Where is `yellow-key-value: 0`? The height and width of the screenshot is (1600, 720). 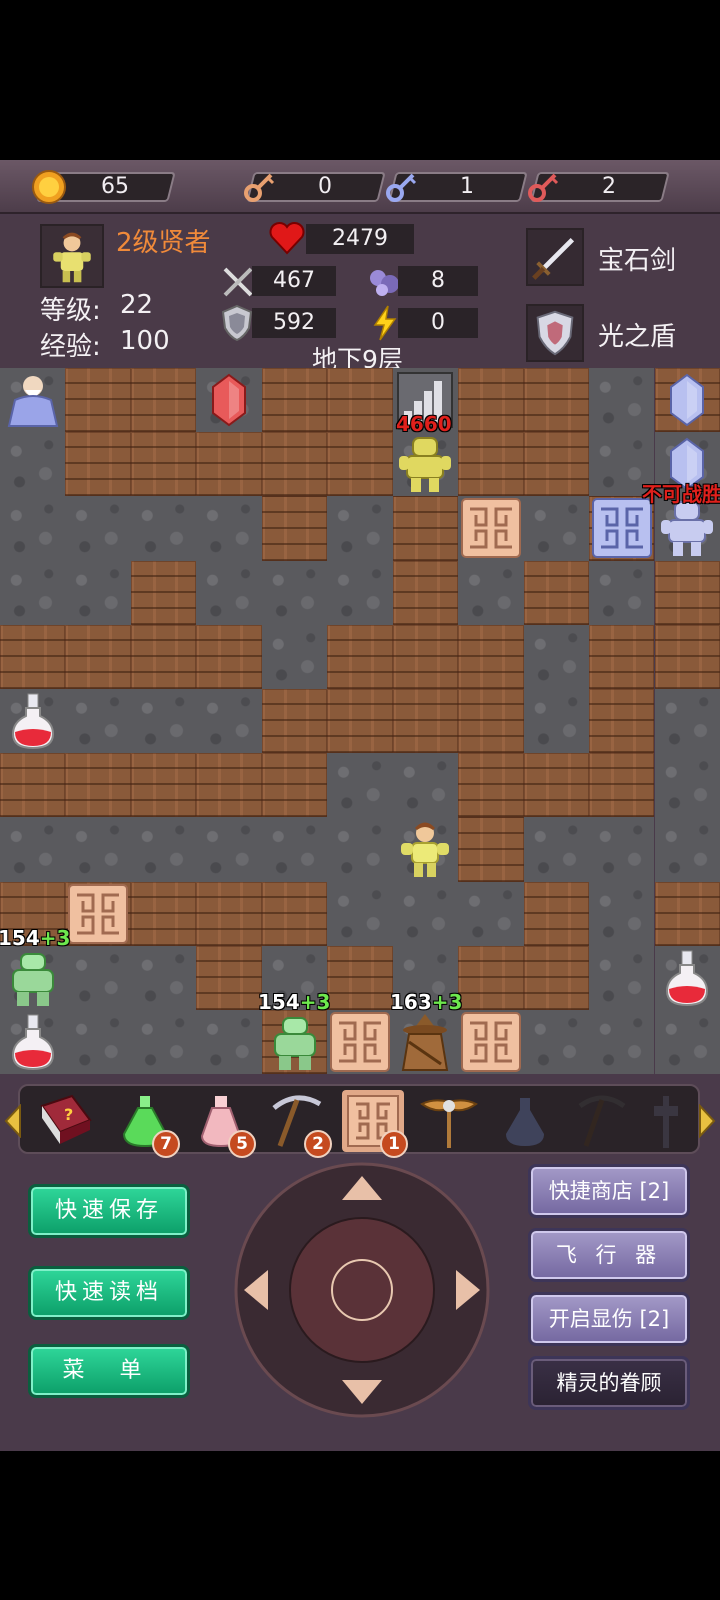 yellow-key-value: 0 is located at coordinates (325, 186).